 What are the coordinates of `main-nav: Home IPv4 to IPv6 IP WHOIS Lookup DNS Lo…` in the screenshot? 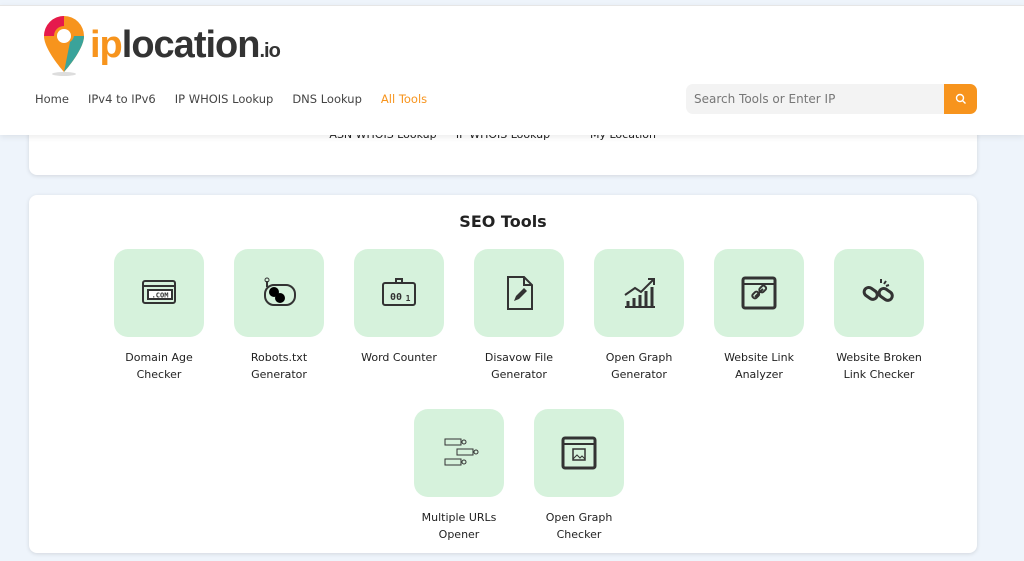 It's located at (231, 99).